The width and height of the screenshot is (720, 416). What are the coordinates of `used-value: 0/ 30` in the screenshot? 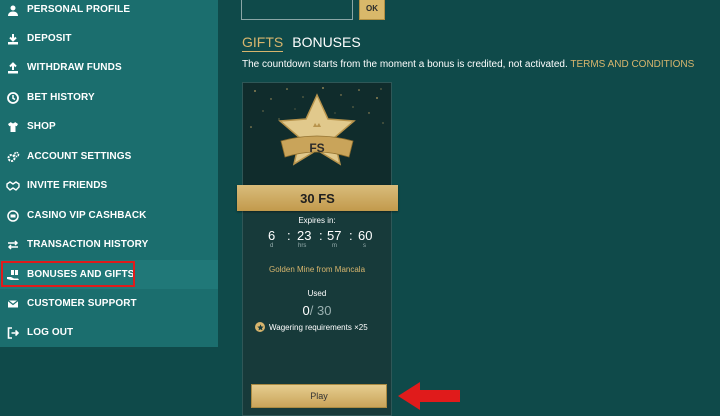 It's located at (317, 310).